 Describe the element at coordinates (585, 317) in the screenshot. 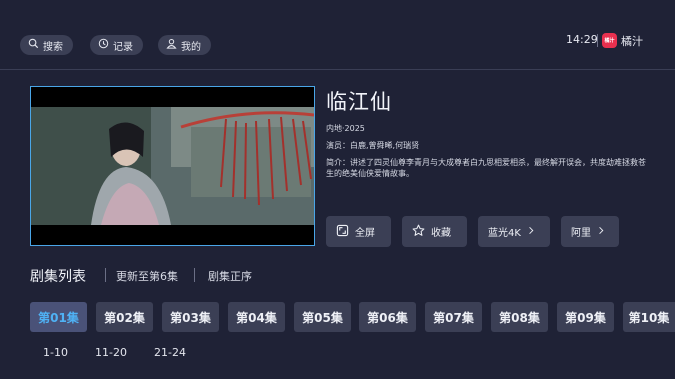

I see `episode-button: 第09集` at that location.